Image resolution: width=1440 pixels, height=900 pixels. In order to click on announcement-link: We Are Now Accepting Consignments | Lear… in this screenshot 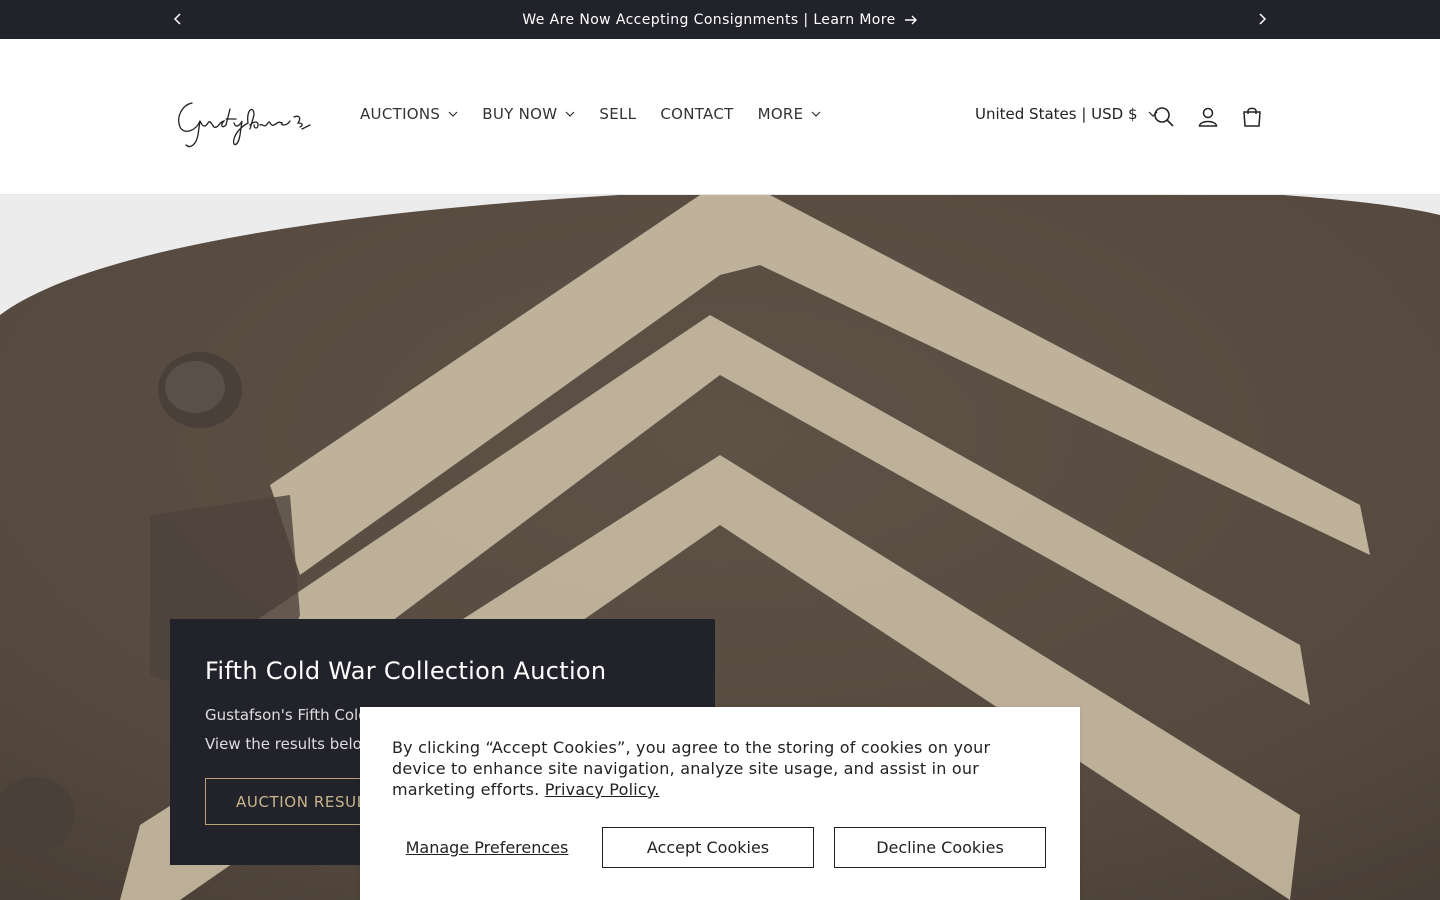, I will do `click(719, 20)`.